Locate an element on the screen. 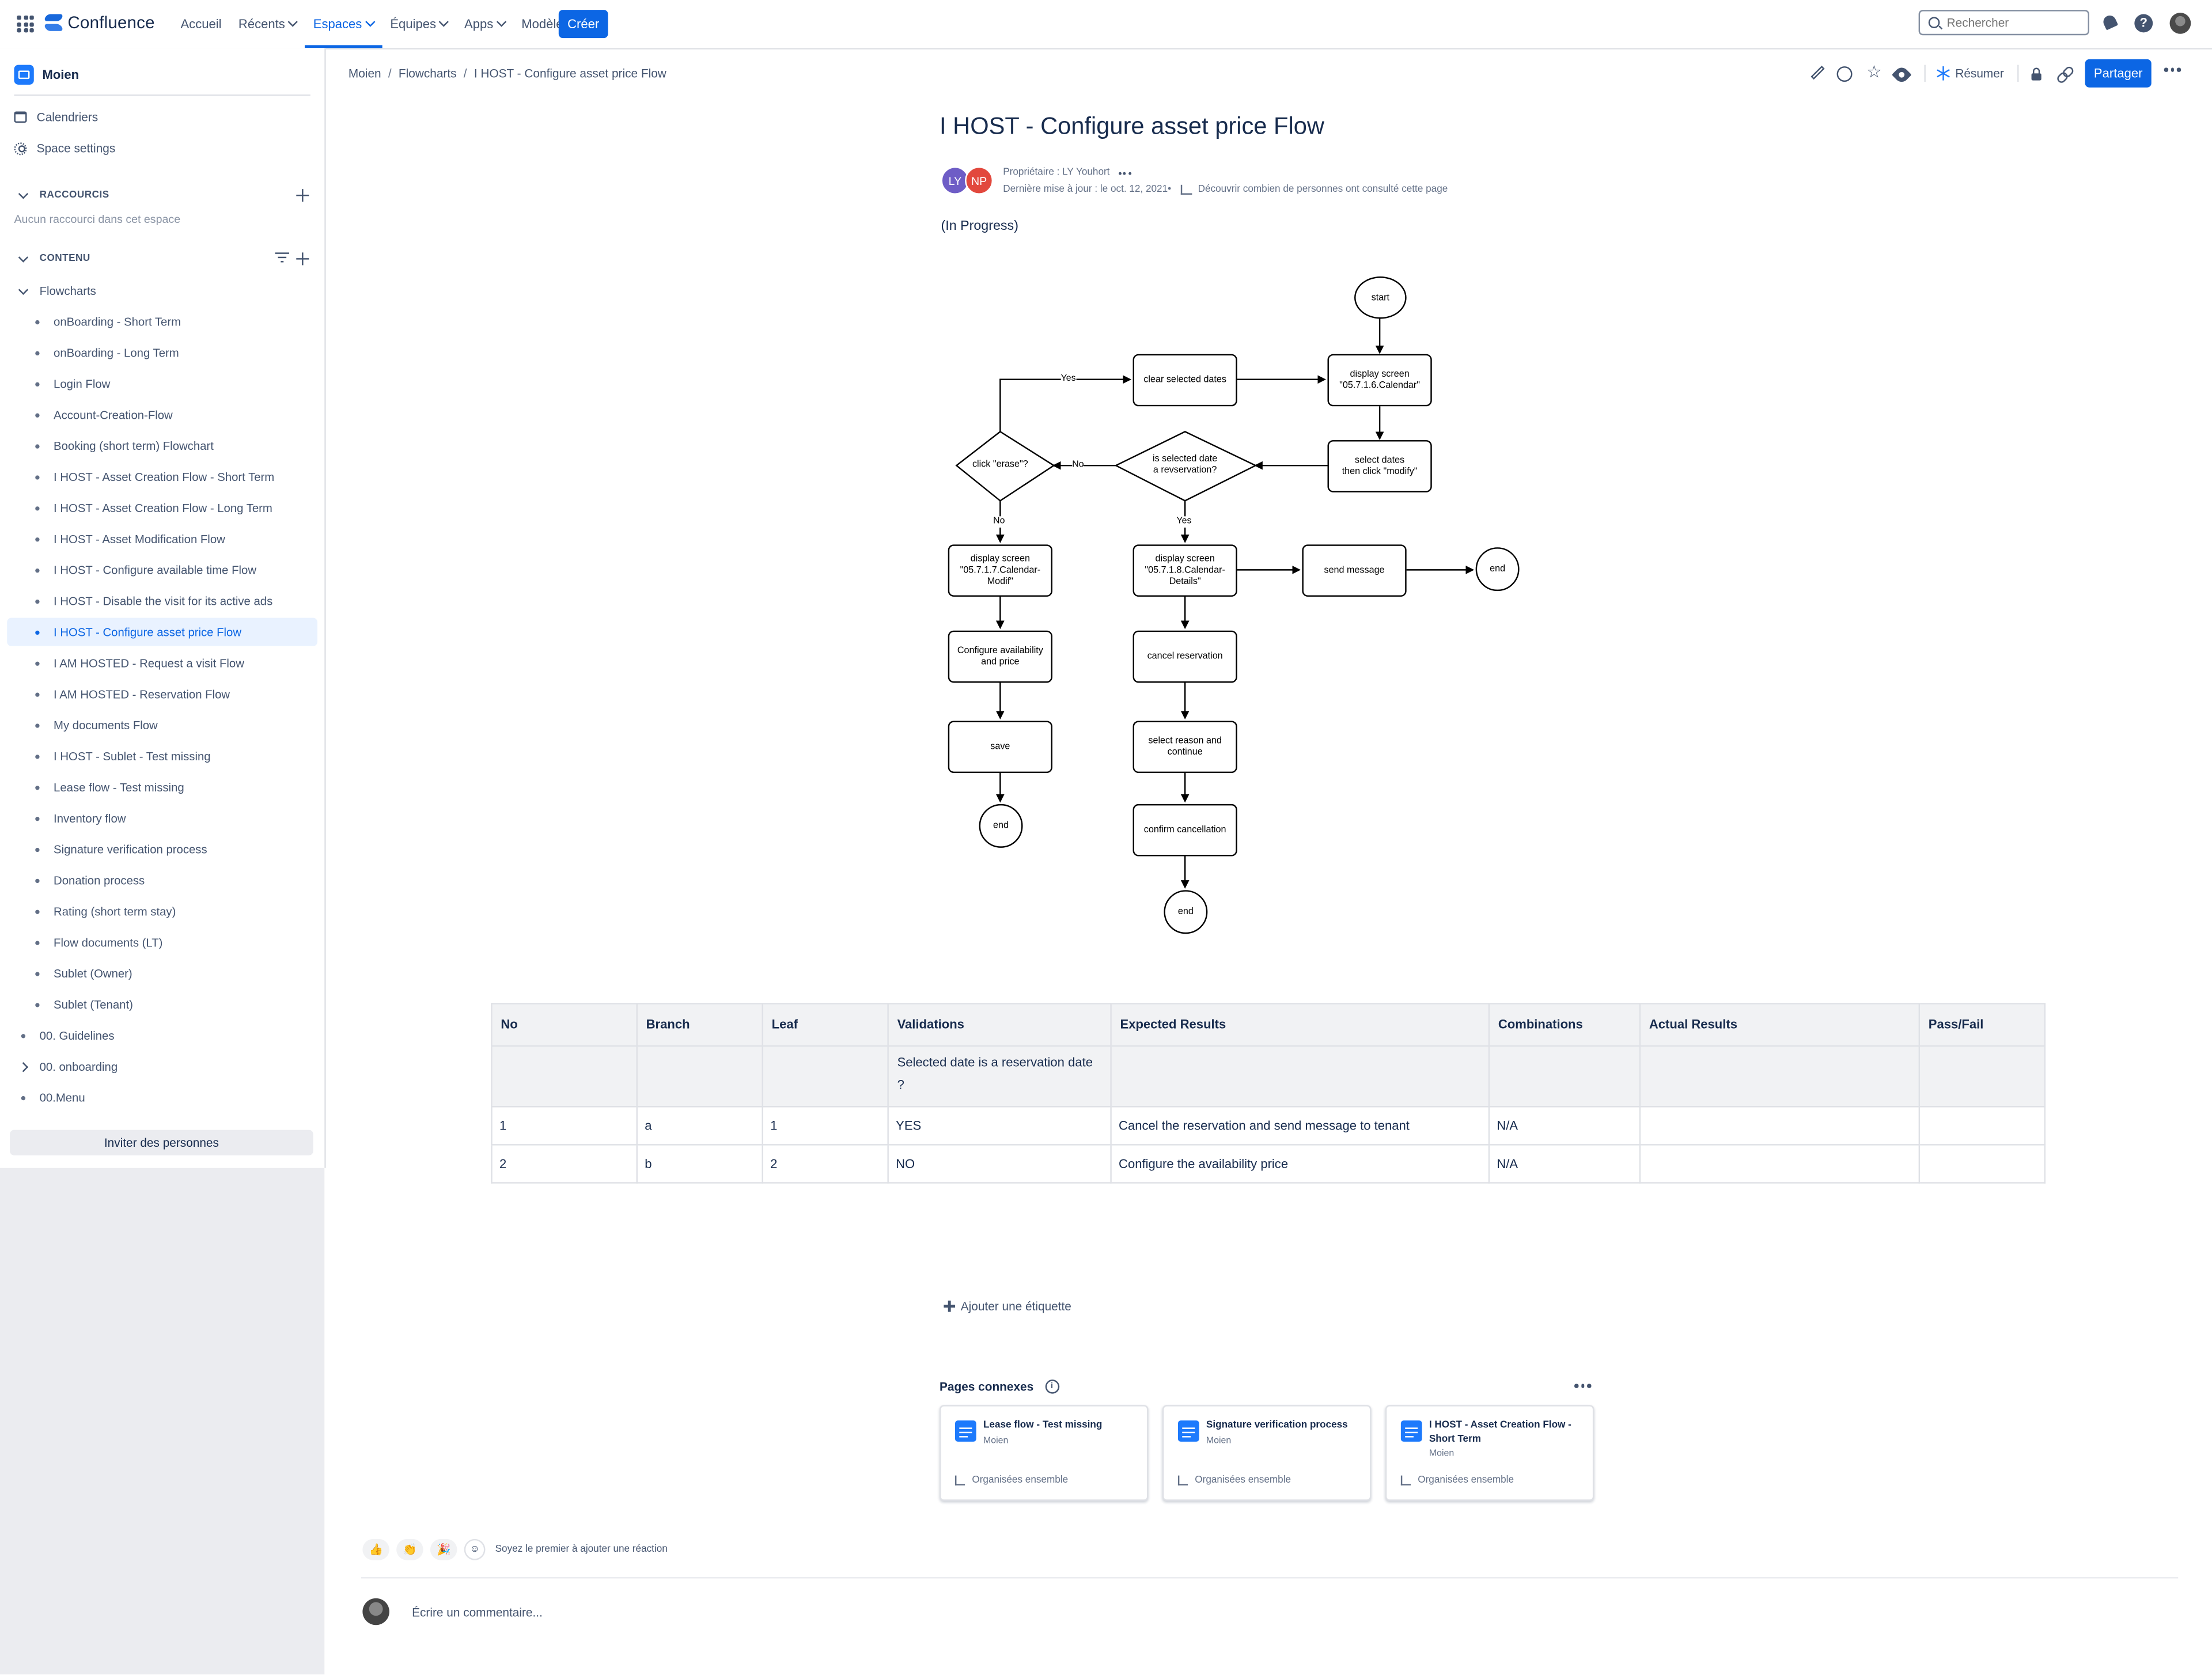 The image size is (2212, 1675). add-label-text: Ajouter une étiquette is located at coordinates (1015, 1306).